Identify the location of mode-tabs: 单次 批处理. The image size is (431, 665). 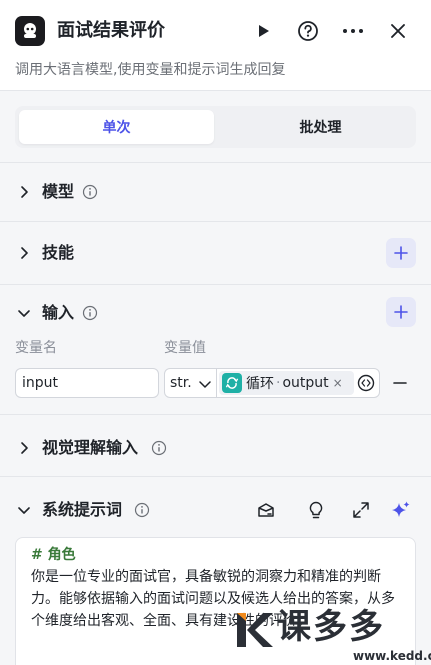
(215, 127).